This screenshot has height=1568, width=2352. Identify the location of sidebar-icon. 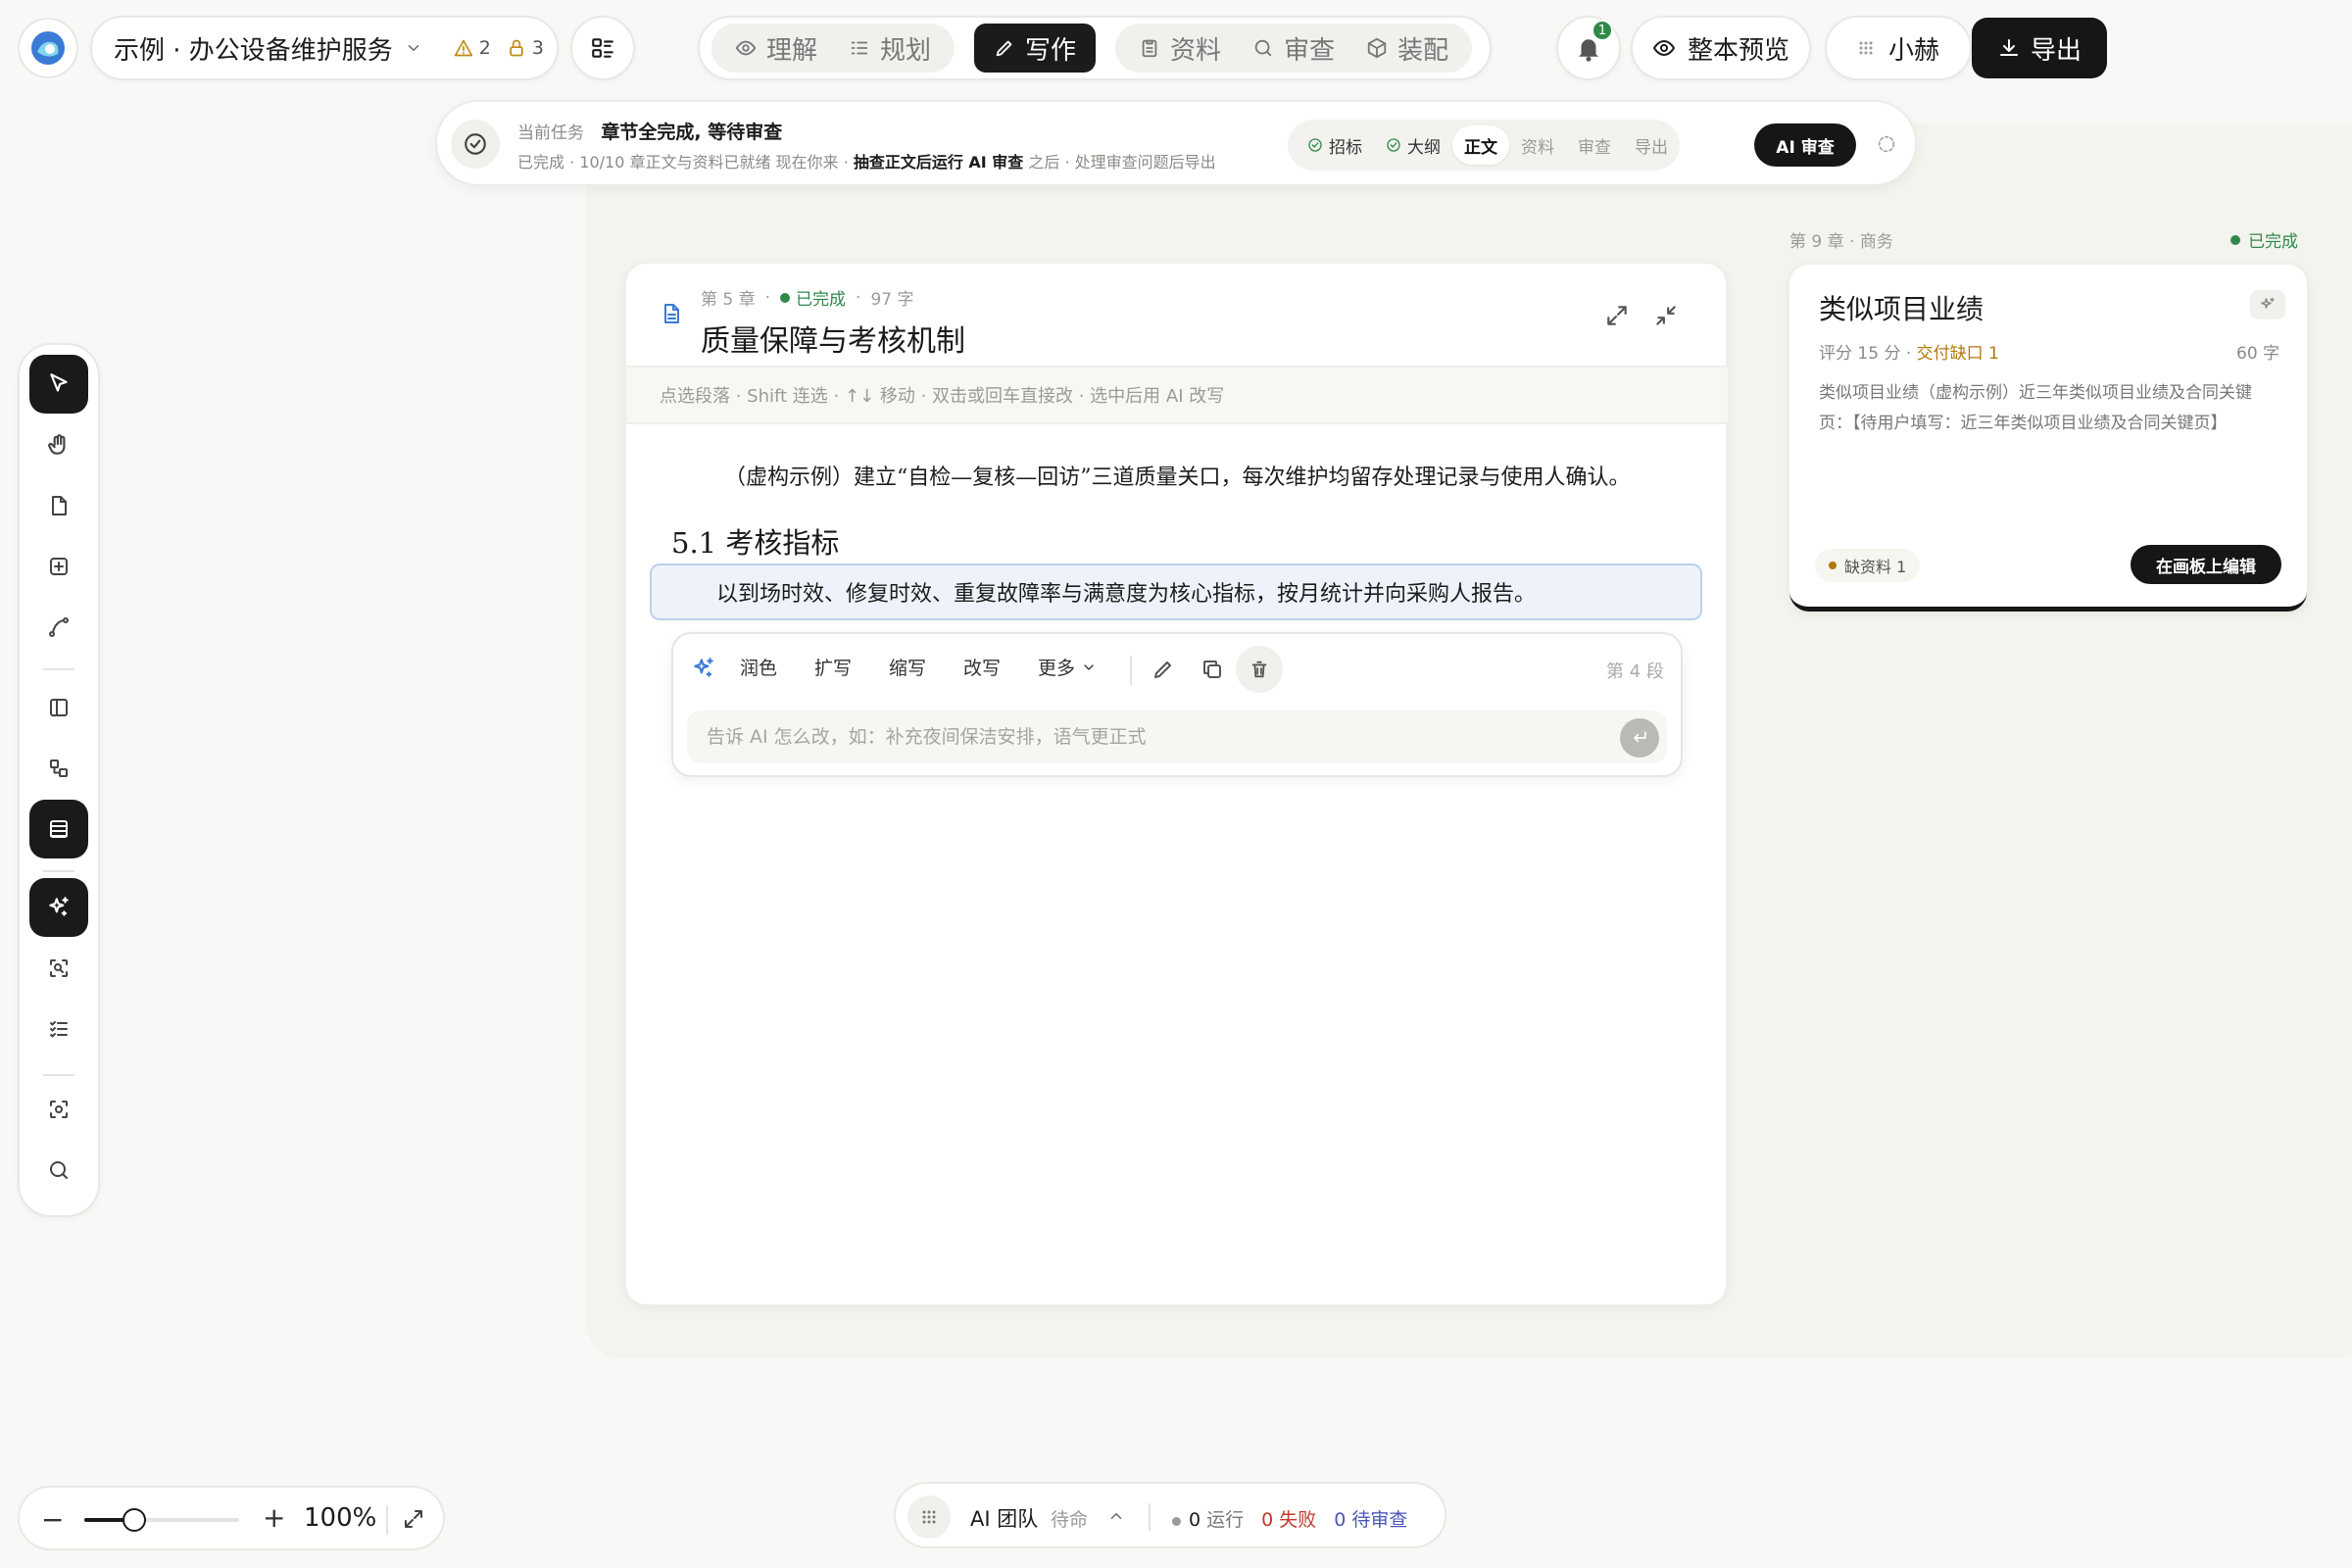
(59, 707).